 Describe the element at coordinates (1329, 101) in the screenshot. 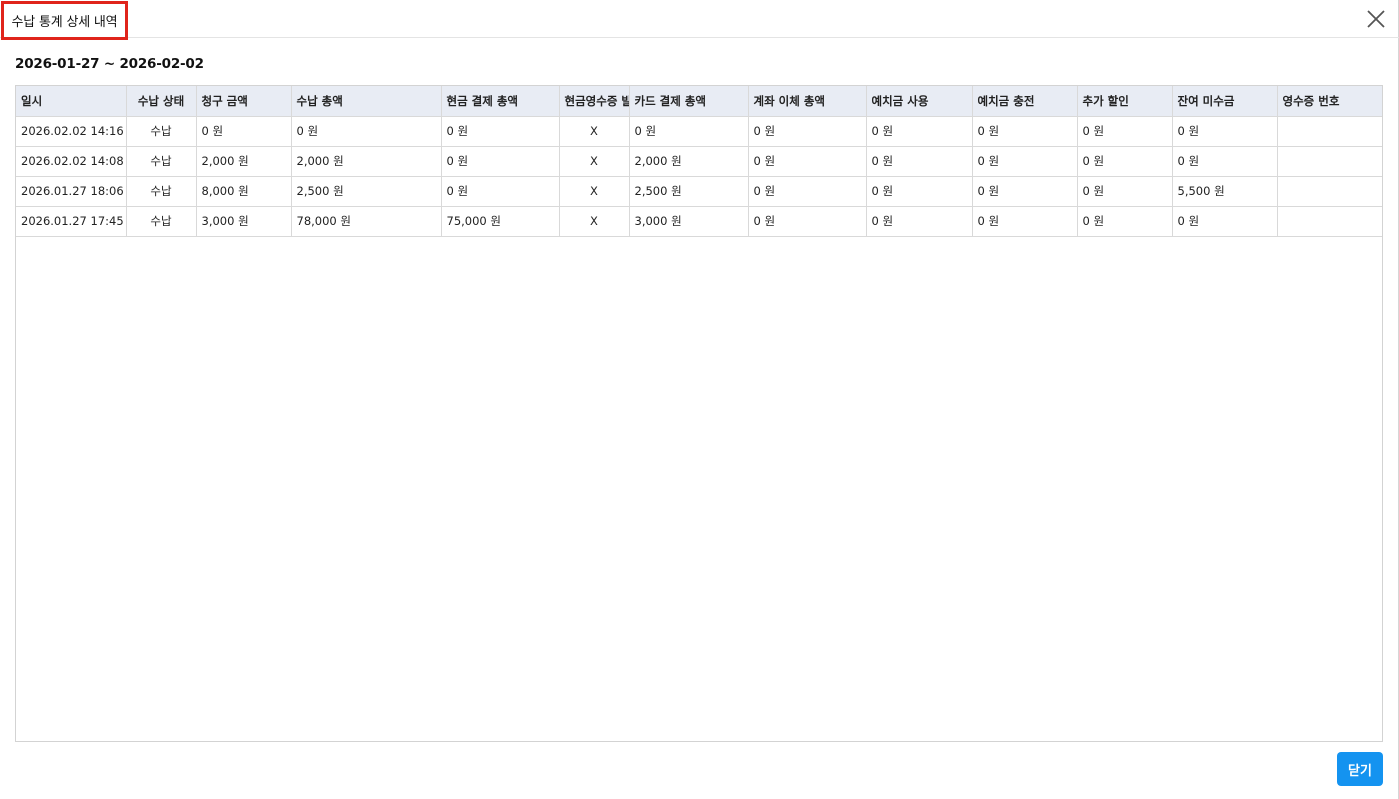

I see `column-header-receipt-number: 영수증 번호` at that location.